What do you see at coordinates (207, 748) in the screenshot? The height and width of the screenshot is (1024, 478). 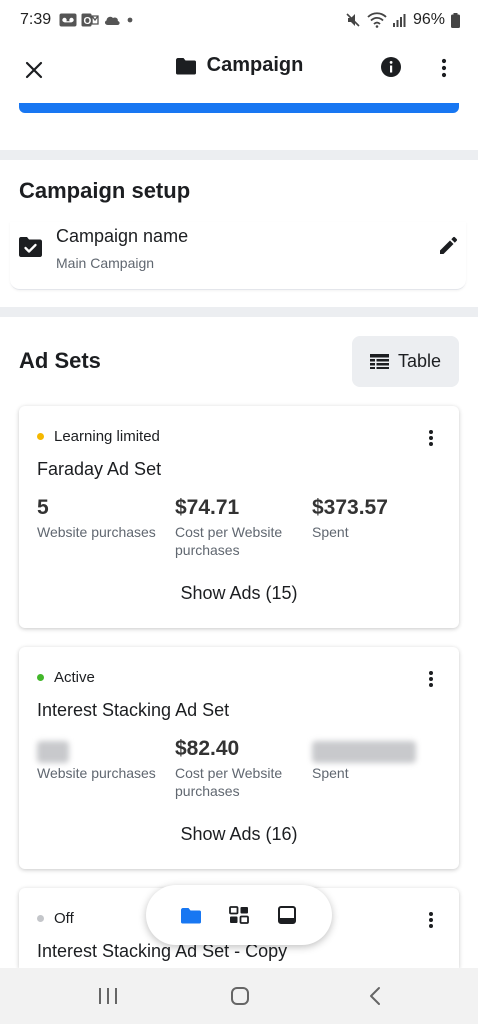 I see `metric-value: $82.40` at bounding box center [207, 748].